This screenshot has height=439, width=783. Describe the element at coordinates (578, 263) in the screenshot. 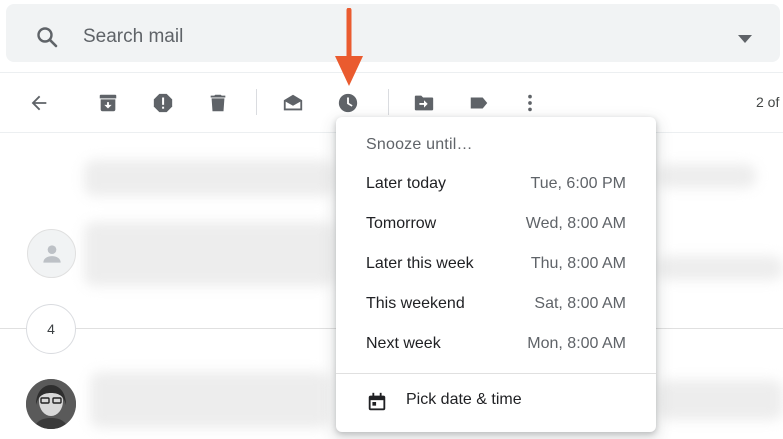

I see `snooze-option-time: Thu, 8:00 AM` at that location.